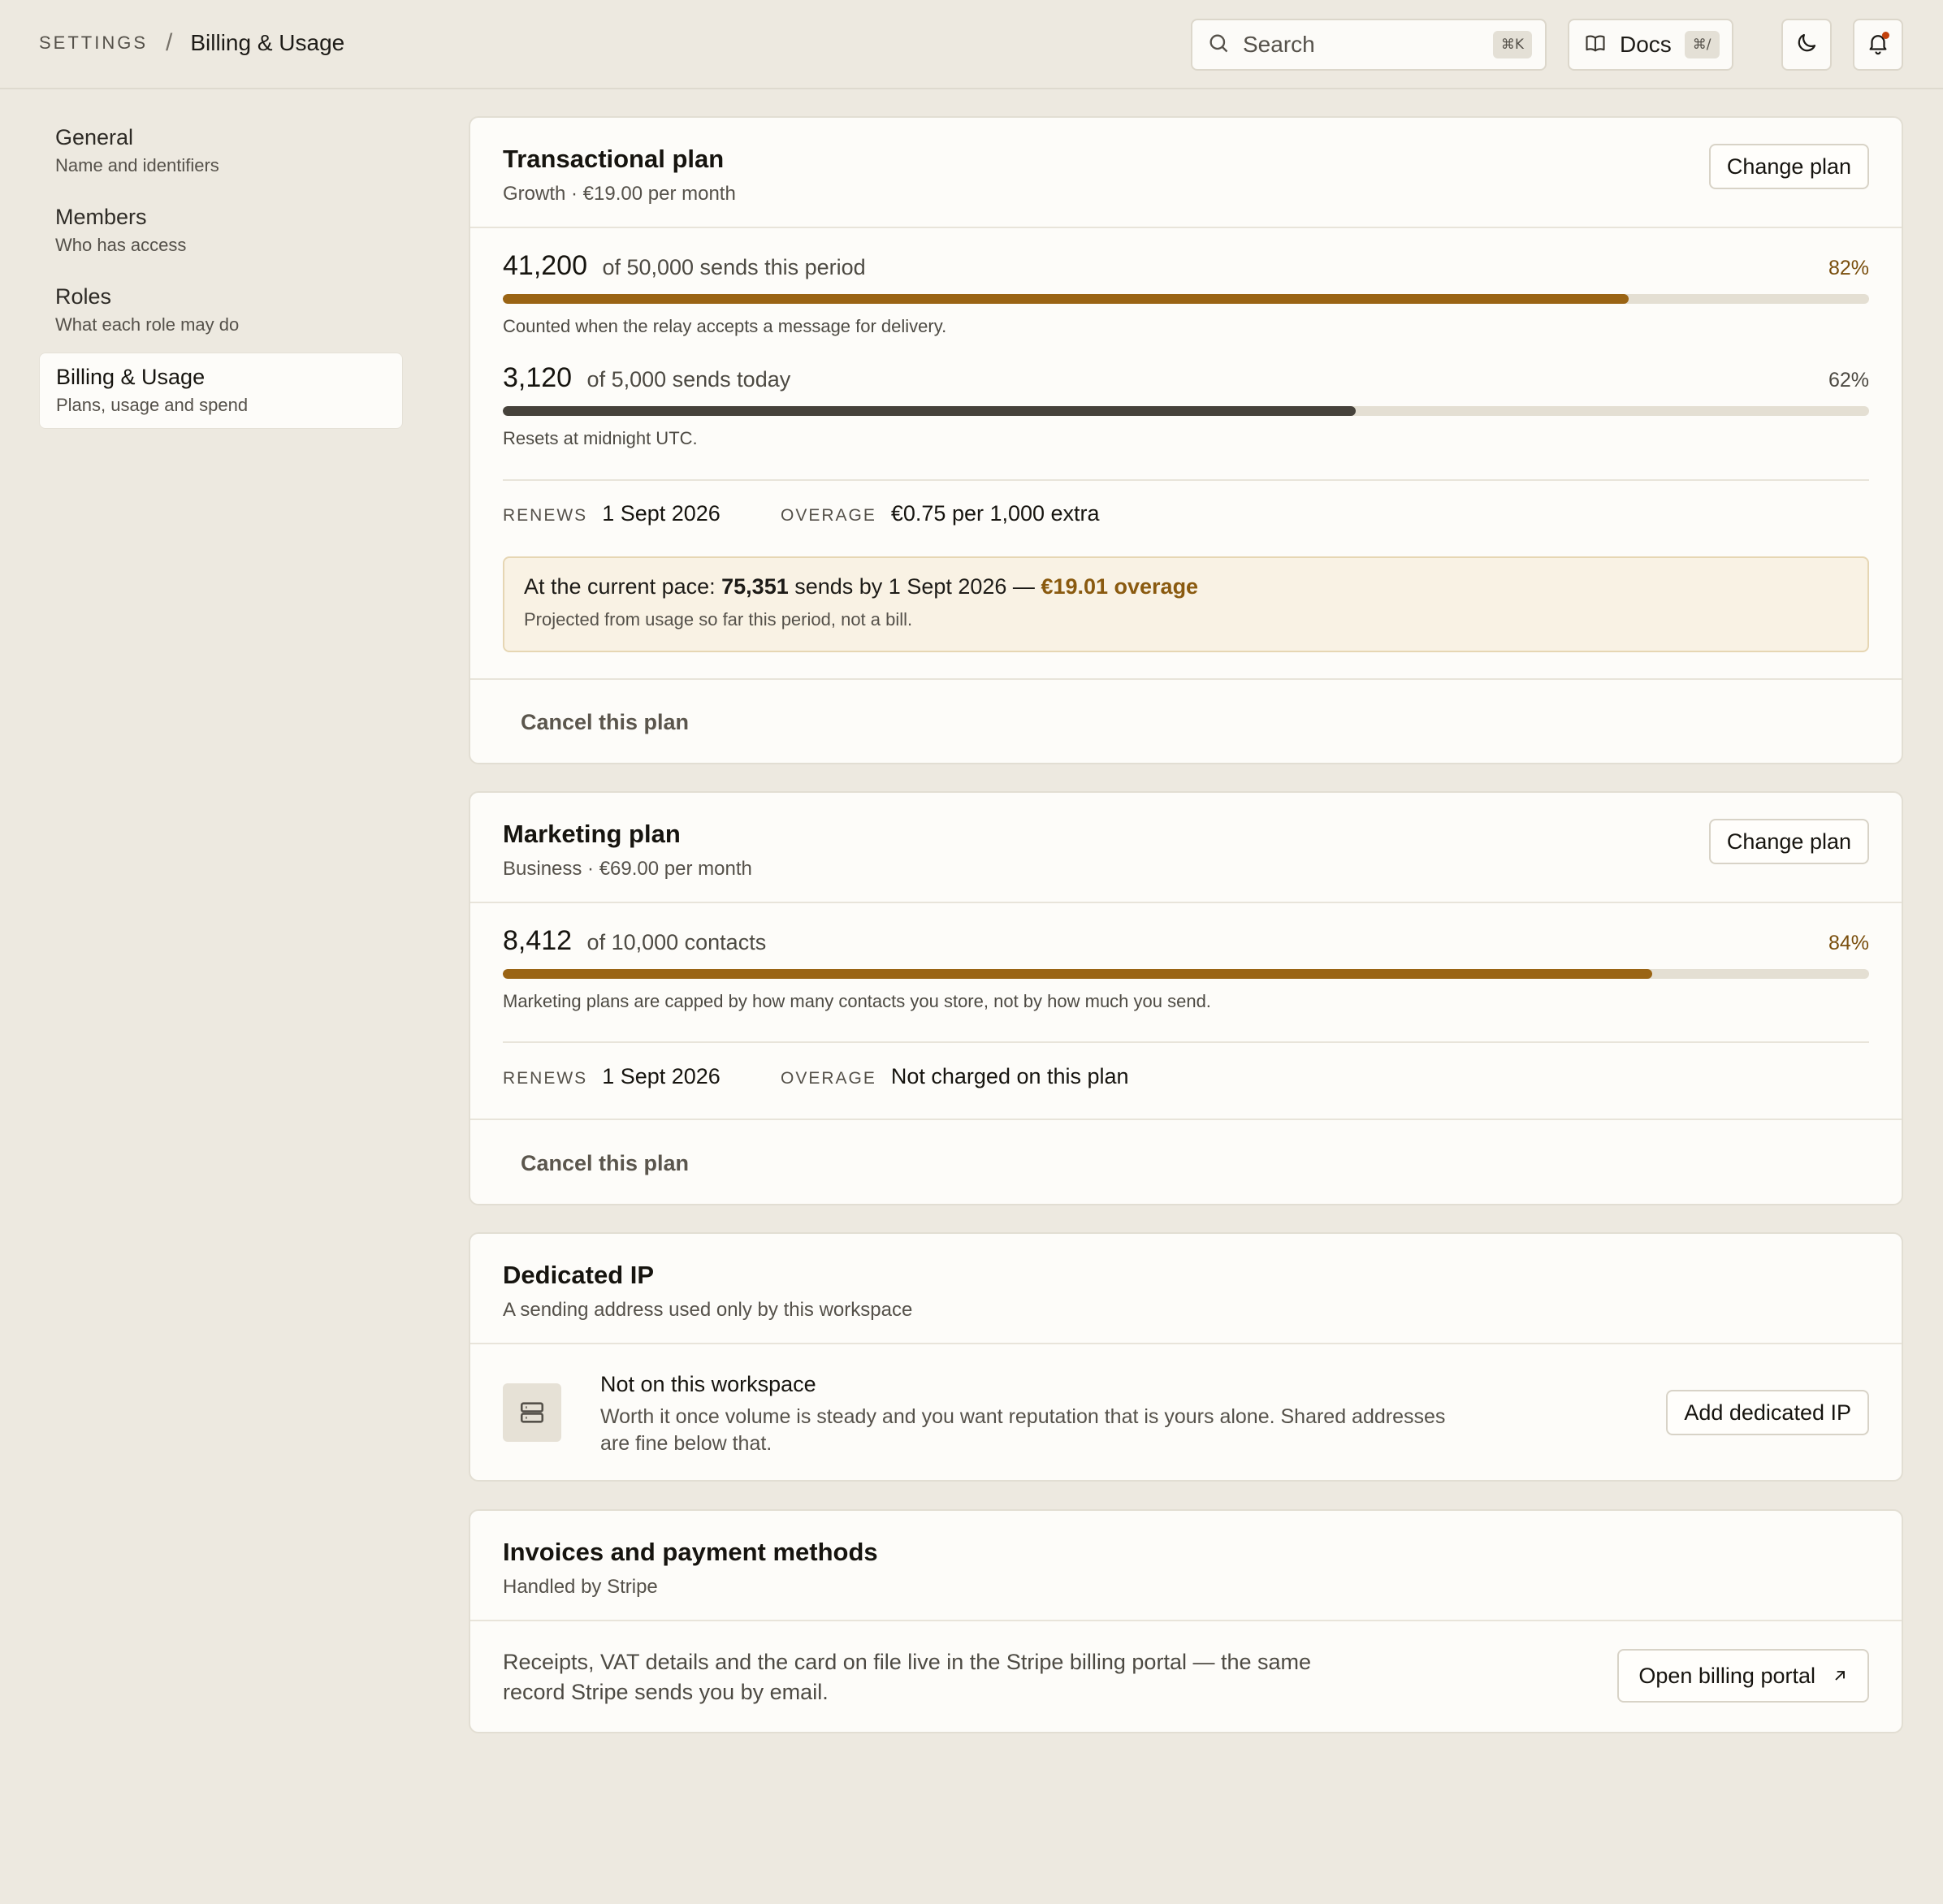 The width and height of the screenshot is (1943, 1904). I want to click on add-dedicated-ip-button: Add dedicated IP, so click(1767, 1412).